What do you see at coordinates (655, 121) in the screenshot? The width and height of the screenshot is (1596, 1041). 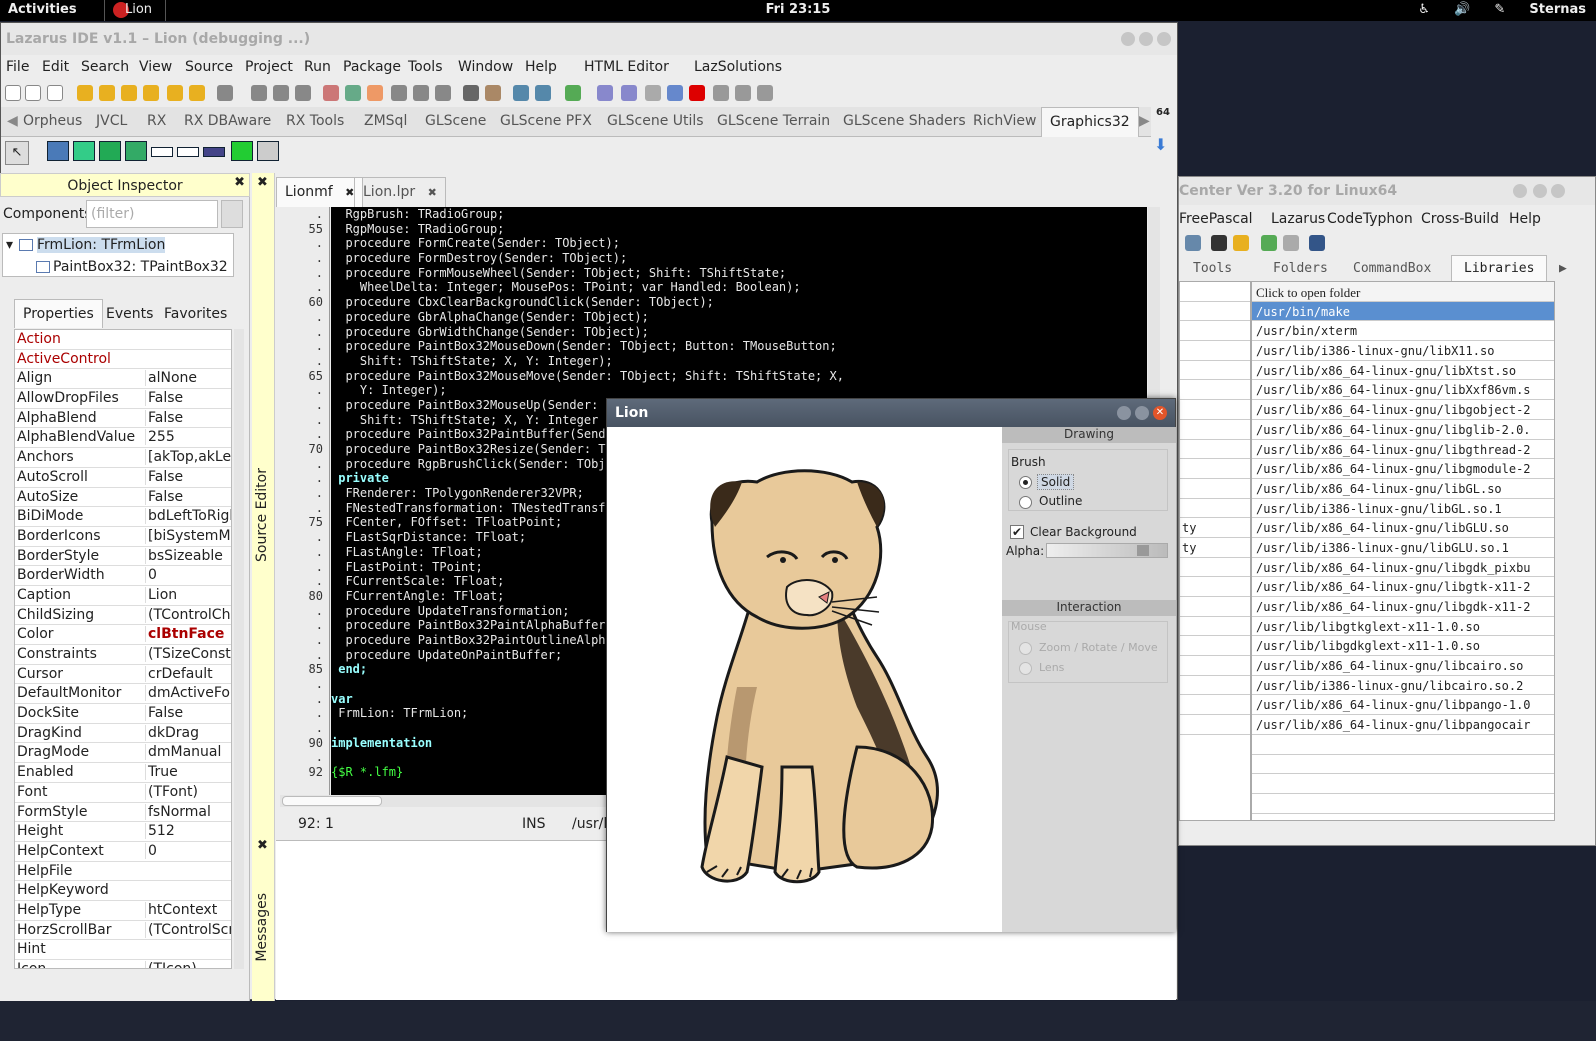 I see `tab-glscene-utils: GLScene Utils` at bounding box center [655, 121].